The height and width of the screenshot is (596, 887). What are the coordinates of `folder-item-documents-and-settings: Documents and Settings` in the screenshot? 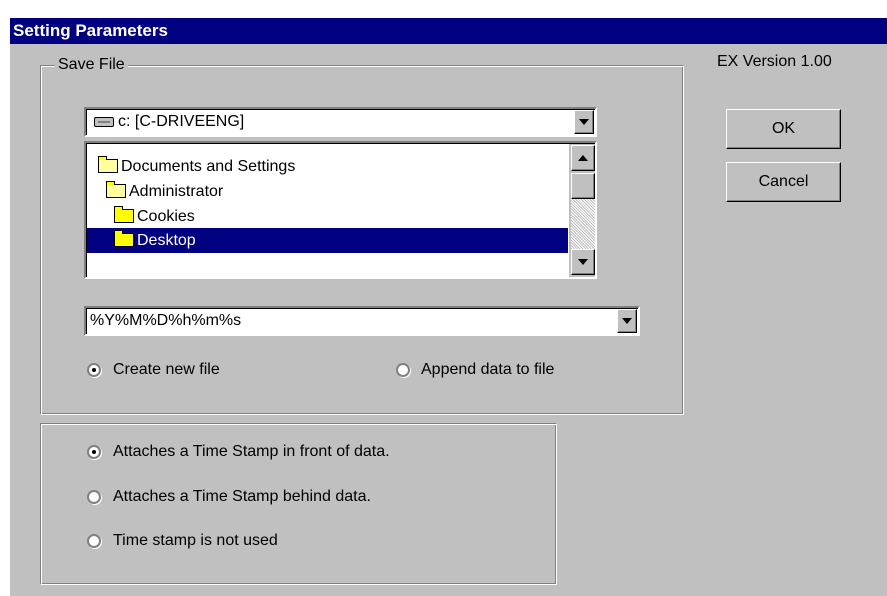 It's located at (331, 166).